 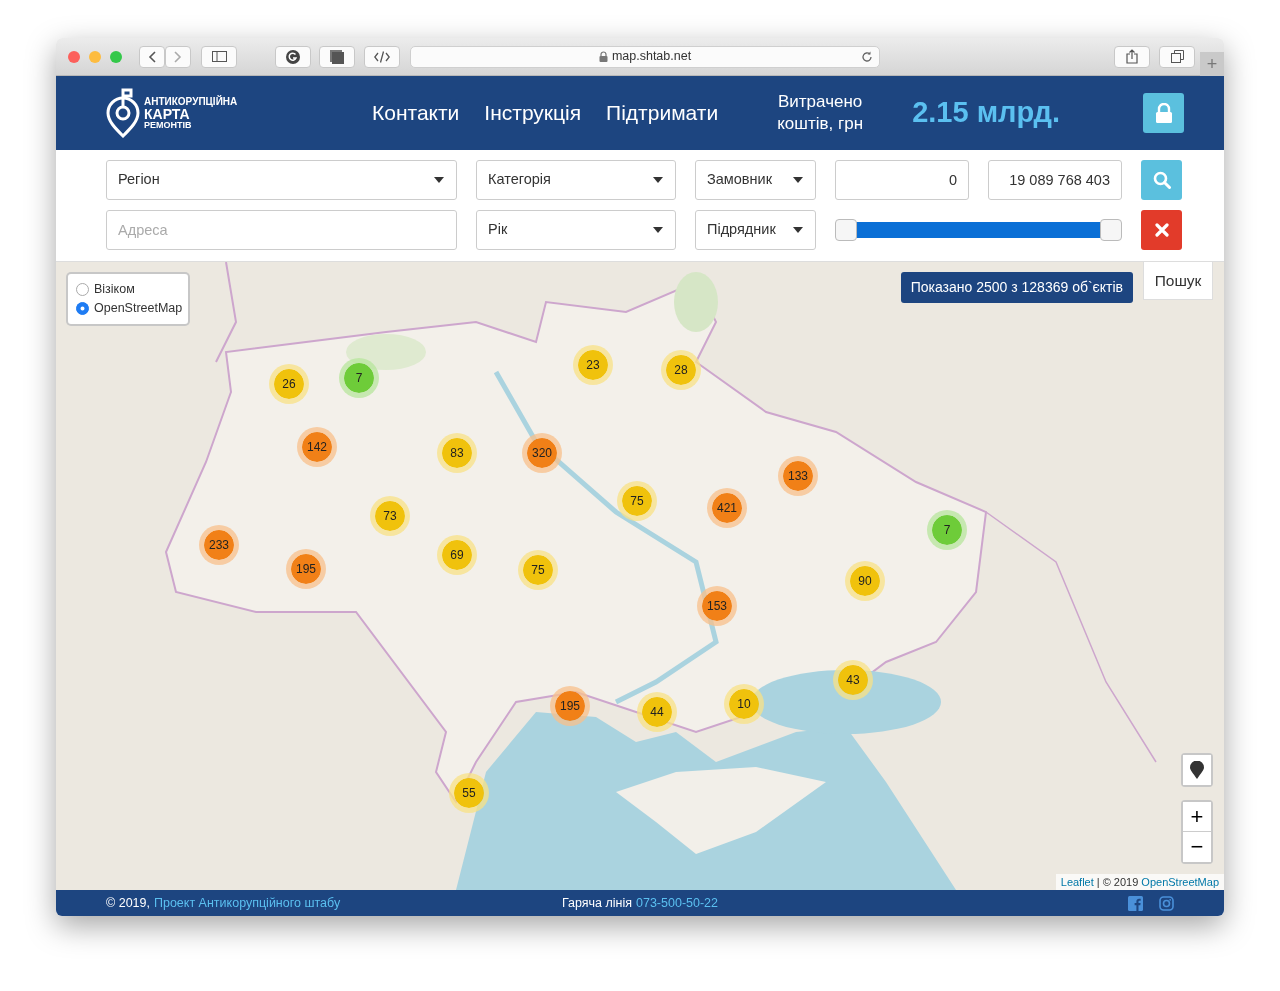 I want to click on back-button, so click(x=152, y=56).